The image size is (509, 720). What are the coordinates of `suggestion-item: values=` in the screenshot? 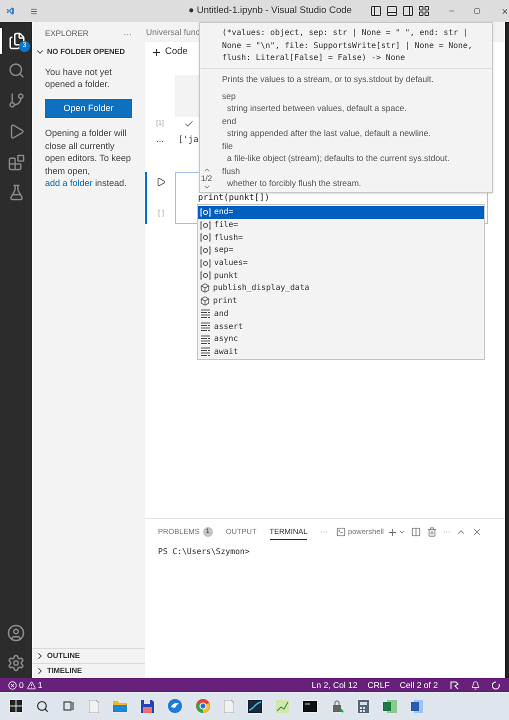 It's located at (341, 263).